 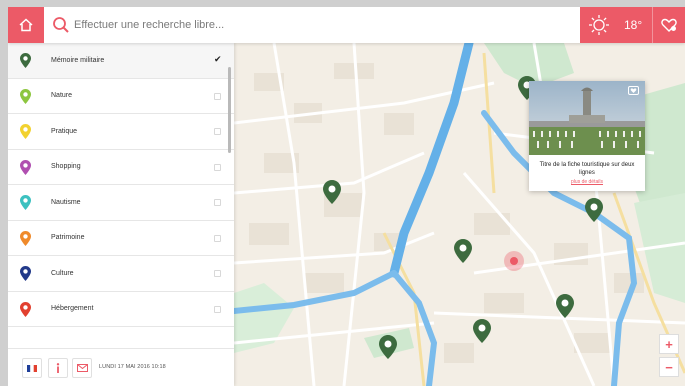 What do you see at coordinates (78, 60) in the screenshot?
I see `category-label: Mémoire militaire` at bounding box center [78, 60].